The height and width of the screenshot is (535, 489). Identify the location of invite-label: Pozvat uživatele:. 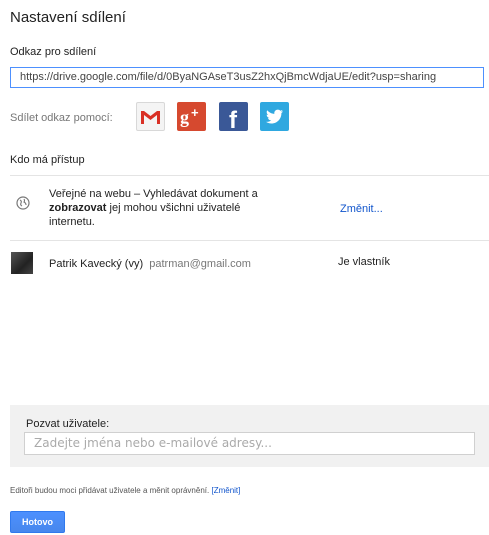
(68, 424).